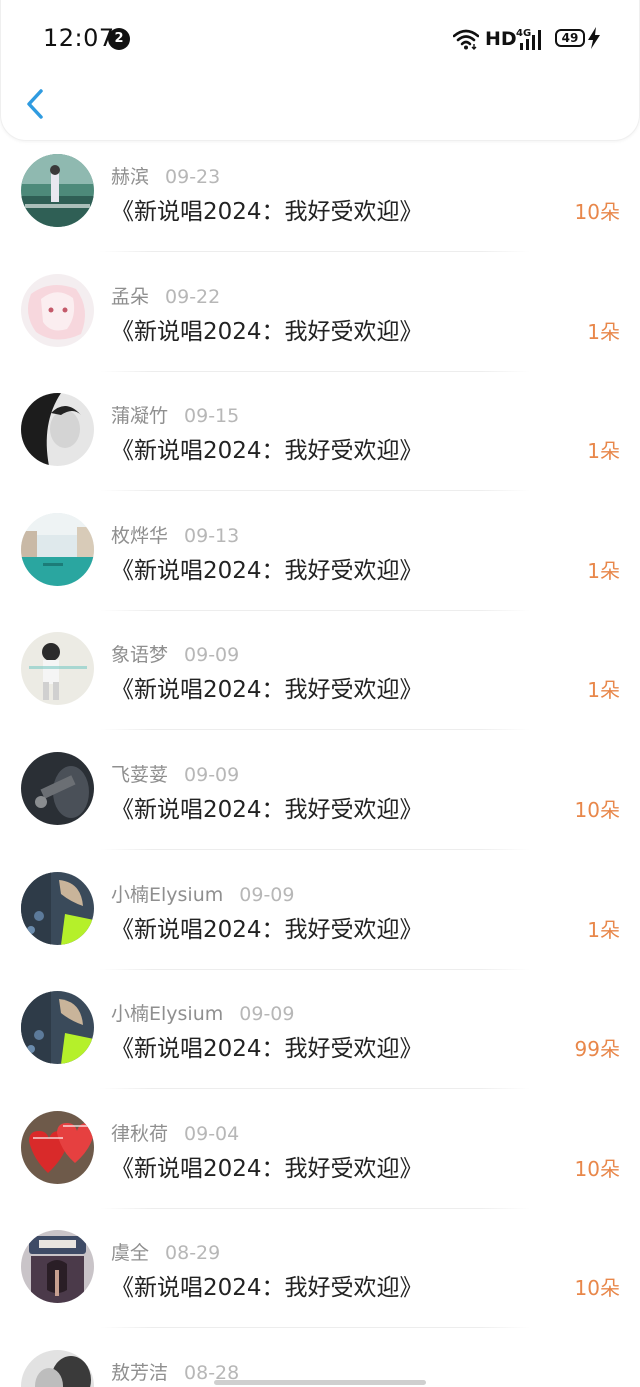 This screenshot has height=1387, width=640. What do you see at coordinates (175, 534) in the screenshot?
I see `sender-line: 枚烨华 09-13` at bounding box center [175, 534].